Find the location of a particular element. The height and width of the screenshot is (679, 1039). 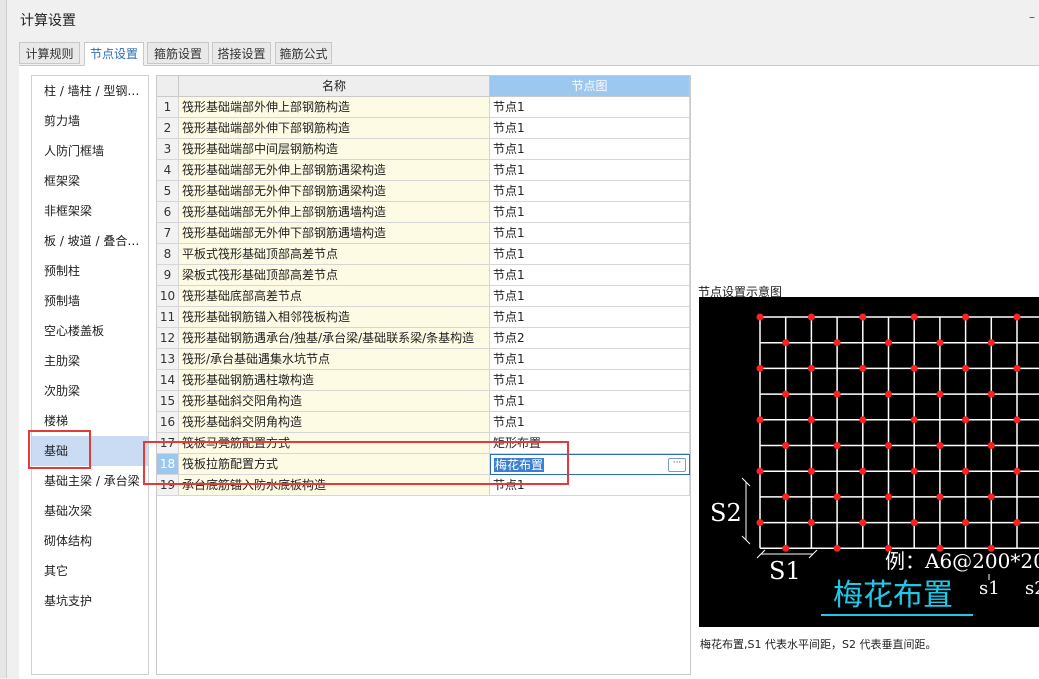

table-row: 14筏形基础钢筋遇柱墩构造节点1 is located at coordinates (423, 380).